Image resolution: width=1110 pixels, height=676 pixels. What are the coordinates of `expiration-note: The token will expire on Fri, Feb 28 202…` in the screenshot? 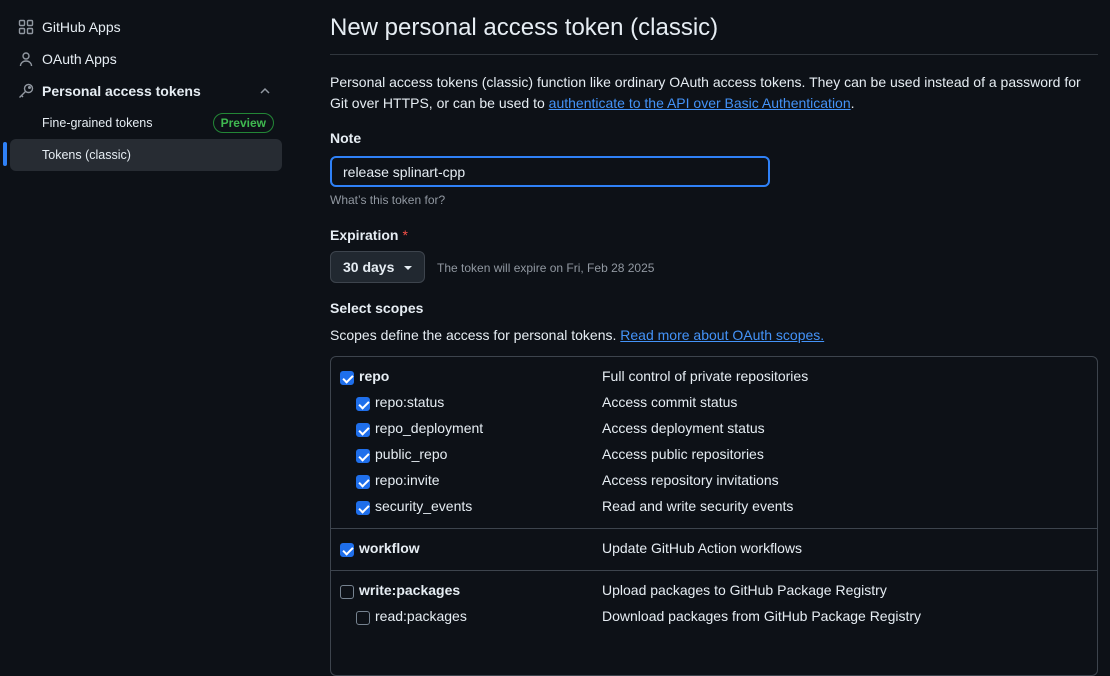 It's located at (546, 268).